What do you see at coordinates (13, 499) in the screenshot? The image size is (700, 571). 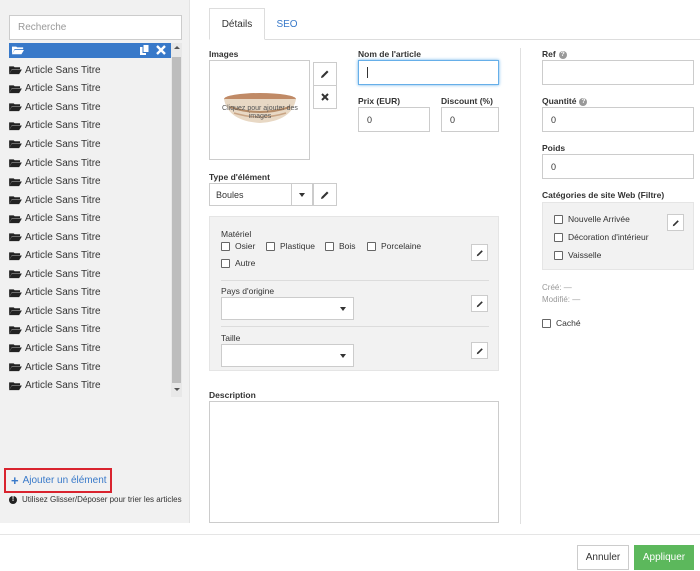 I see `info-icon: !` at bounding box center [13, 499].